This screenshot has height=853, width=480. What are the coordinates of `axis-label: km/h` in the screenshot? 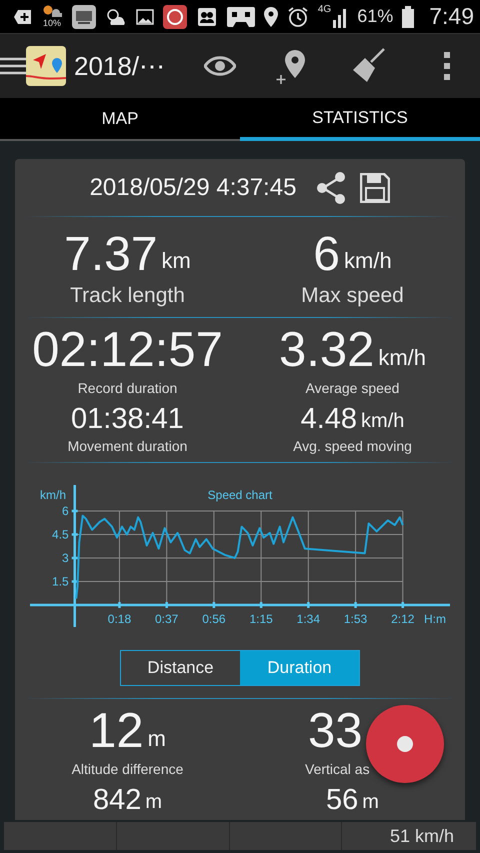 It's located at (53, 495).